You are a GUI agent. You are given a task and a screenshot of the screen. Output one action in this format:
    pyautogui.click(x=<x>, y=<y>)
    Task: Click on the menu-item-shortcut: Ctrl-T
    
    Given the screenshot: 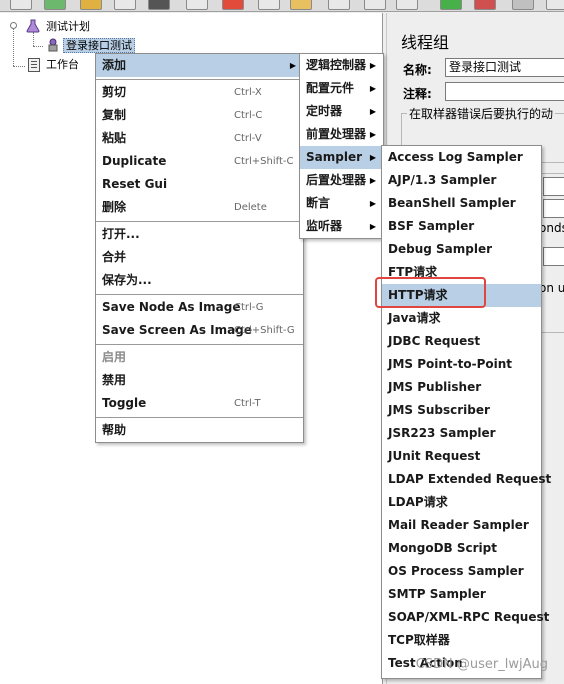 What is the action you would take?
    pyautogui.click(x=247, y=403)
    